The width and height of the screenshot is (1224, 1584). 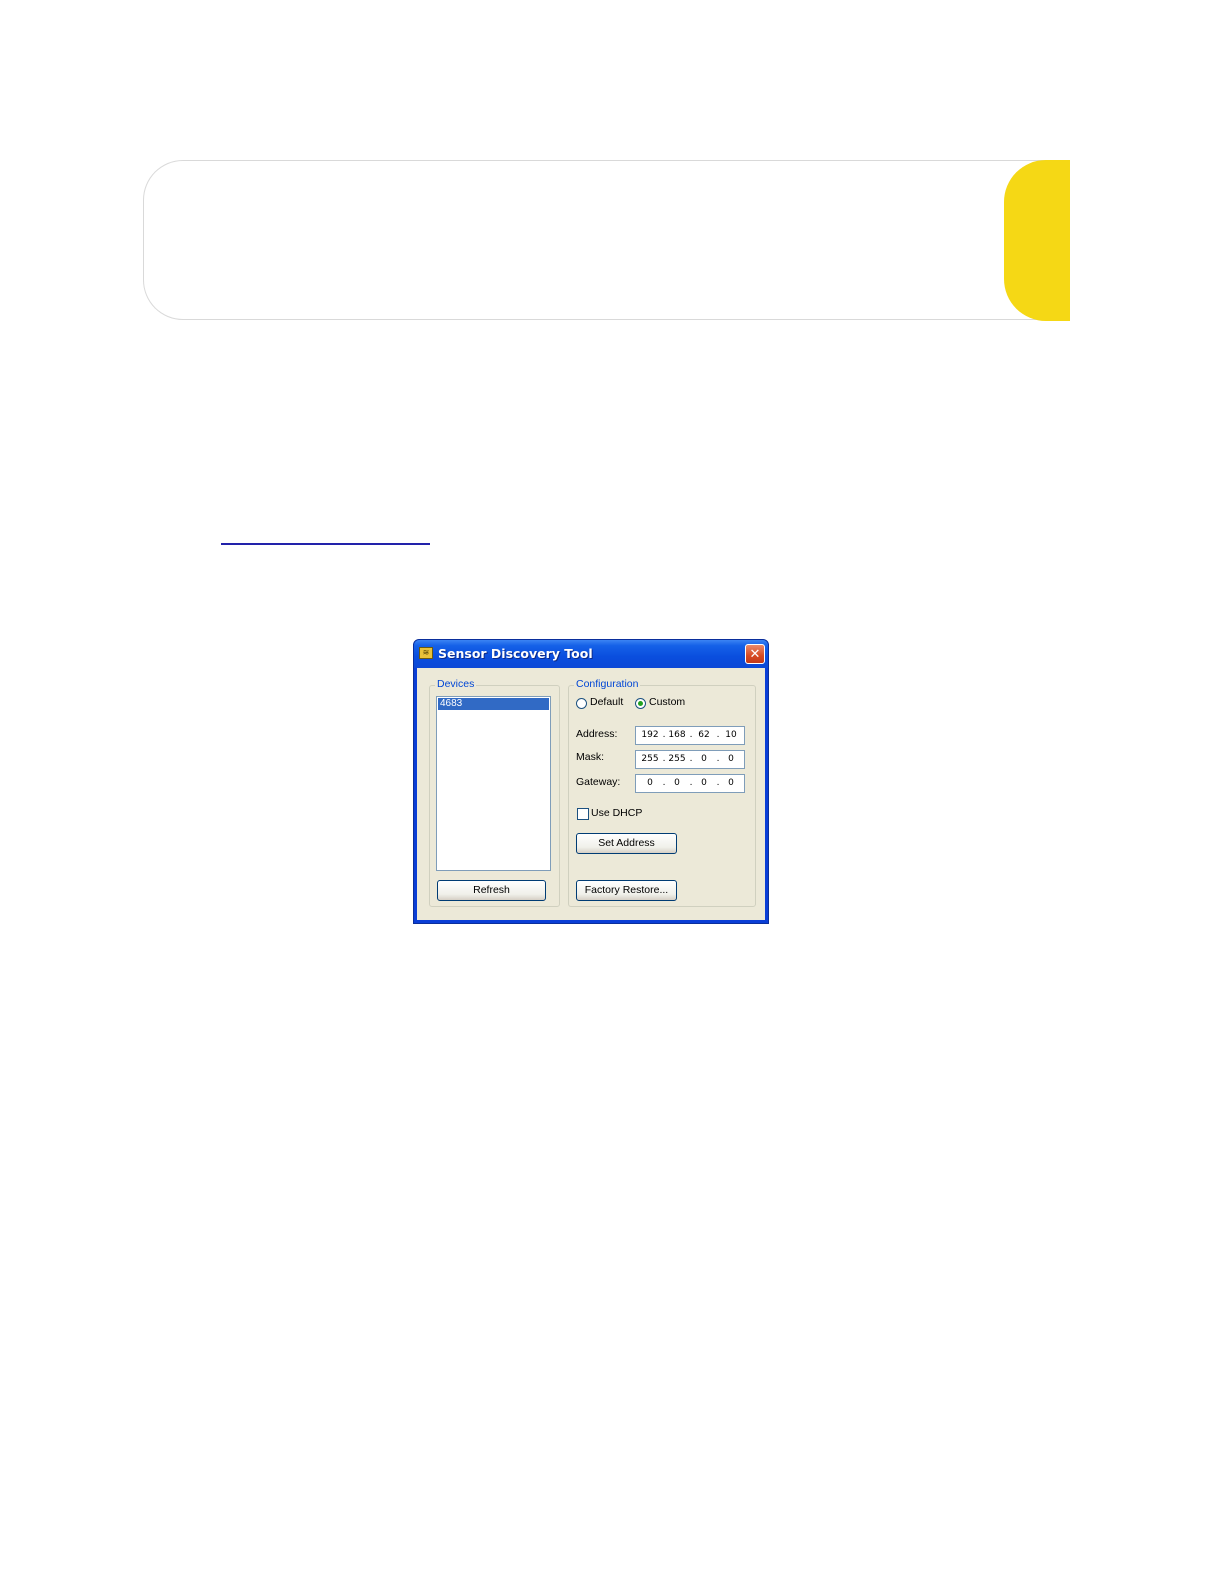 I want to click on custom-radio, so click(x=640, y=703).